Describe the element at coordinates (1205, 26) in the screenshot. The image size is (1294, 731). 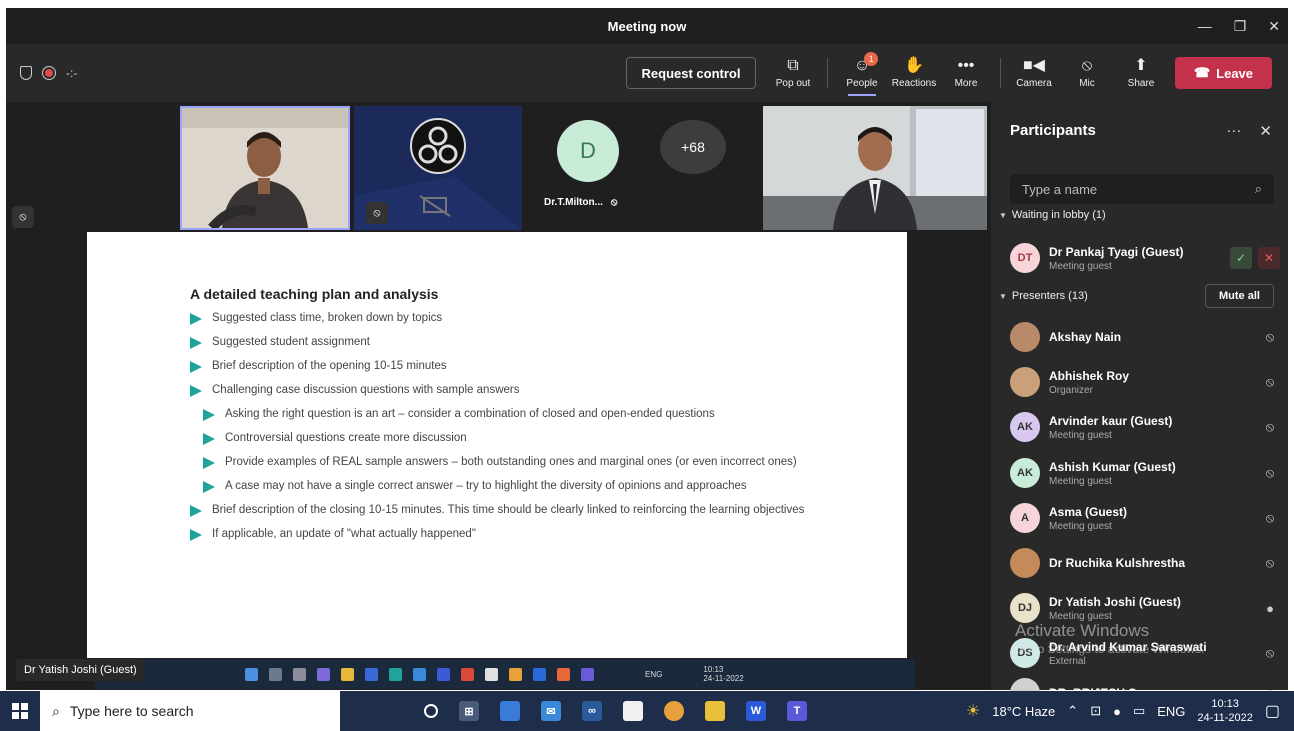
I see `minimize-icon: —` at that location.